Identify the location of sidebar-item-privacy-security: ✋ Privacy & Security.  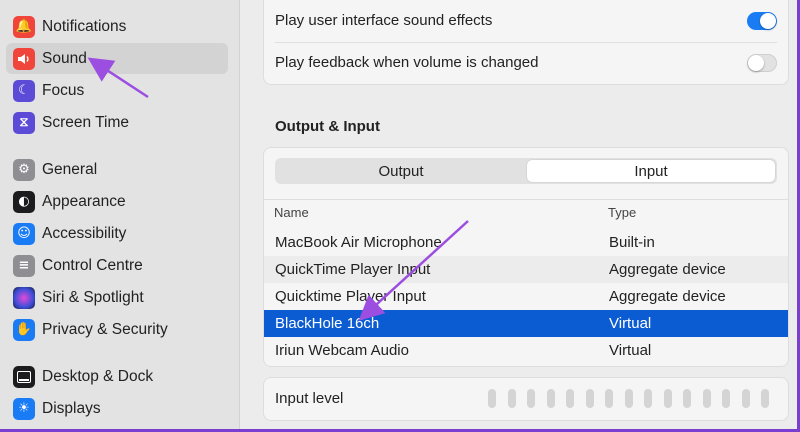
(117, 329).